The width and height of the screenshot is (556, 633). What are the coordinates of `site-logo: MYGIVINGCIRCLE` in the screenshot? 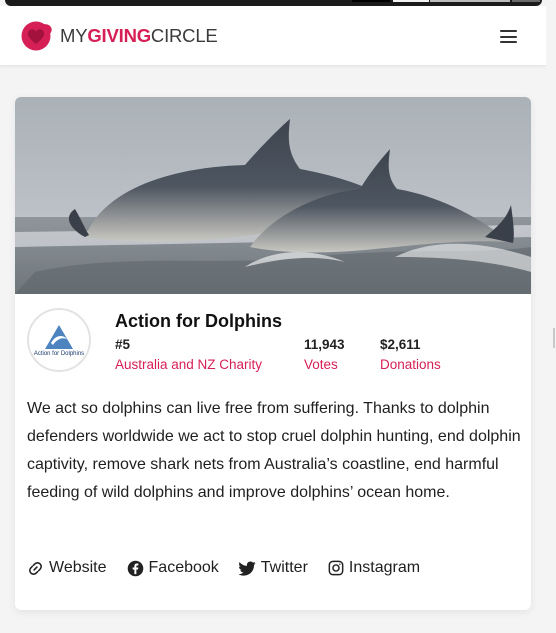 It's located at (119, 36).